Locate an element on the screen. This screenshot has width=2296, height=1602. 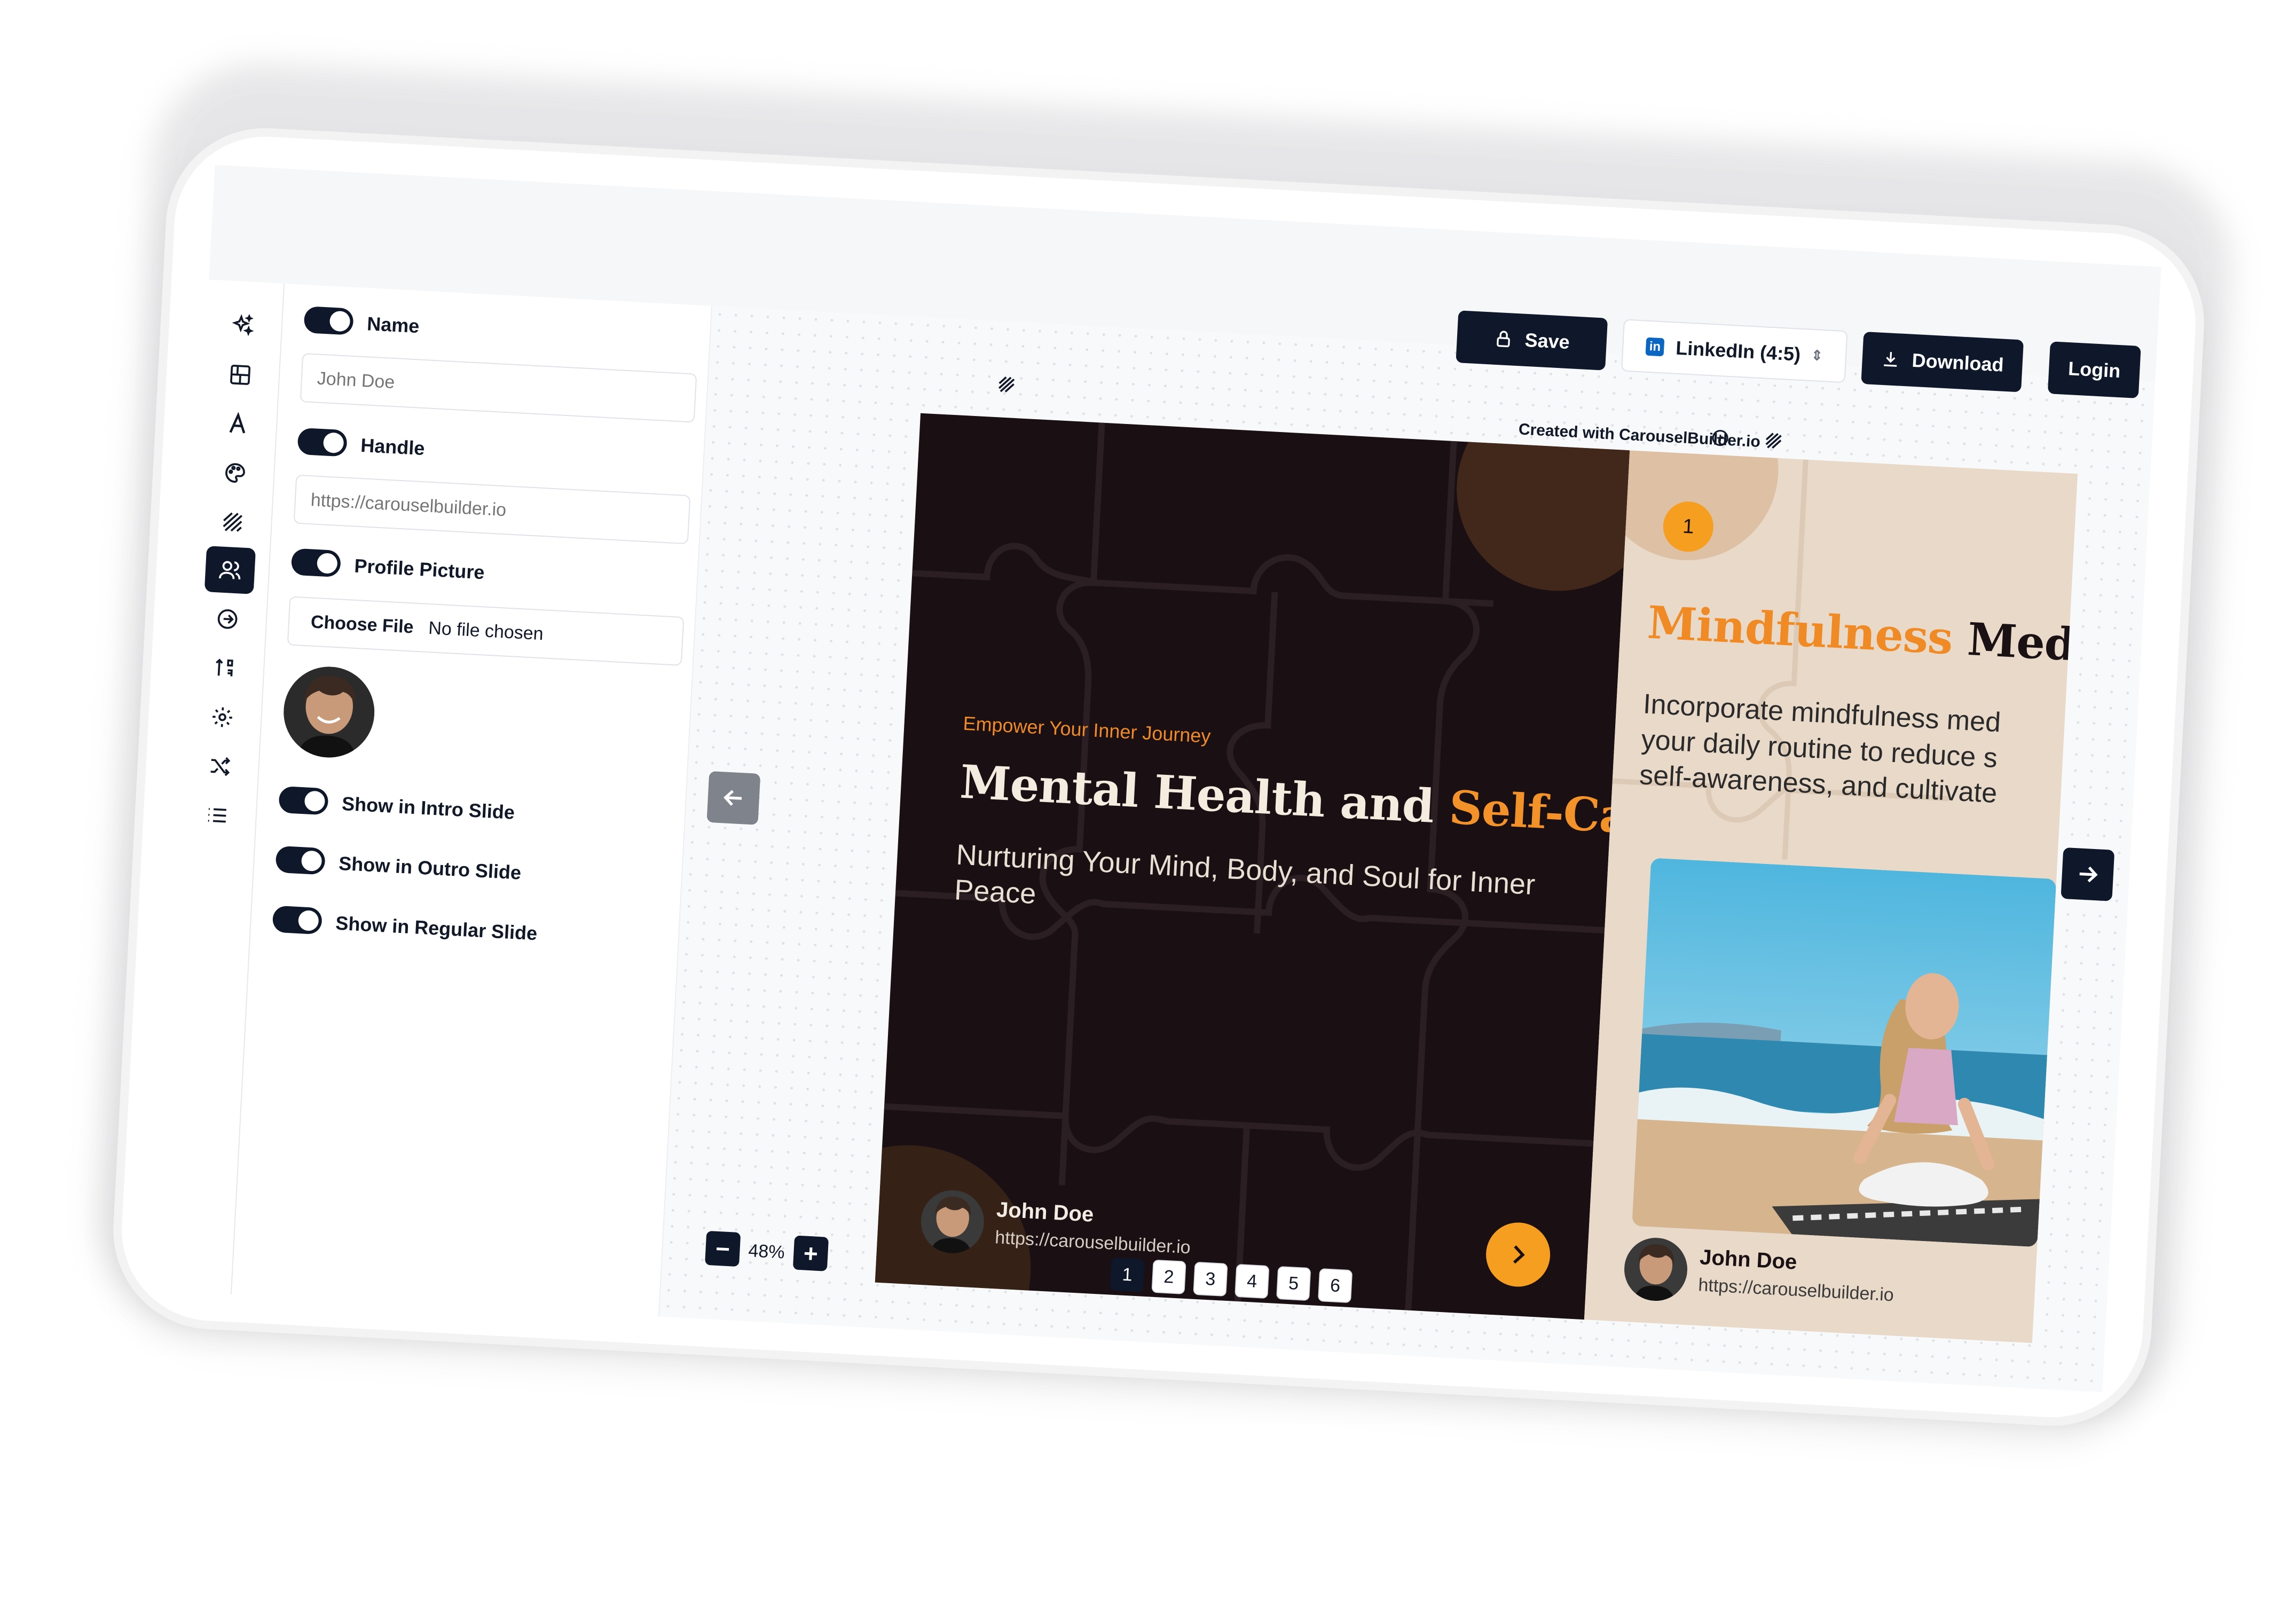
show-outro-toggle is located at coordinates (300, 860).